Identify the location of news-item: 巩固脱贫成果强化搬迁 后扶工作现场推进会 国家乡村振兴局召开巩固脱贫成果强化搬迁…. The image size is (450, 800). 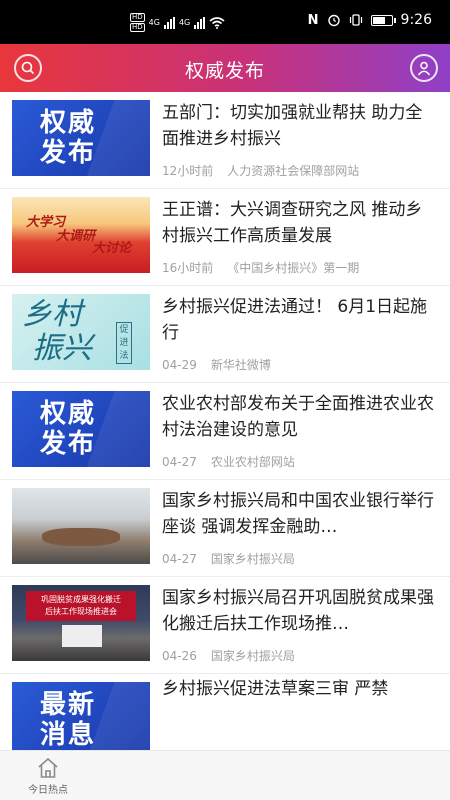
(225, 625).